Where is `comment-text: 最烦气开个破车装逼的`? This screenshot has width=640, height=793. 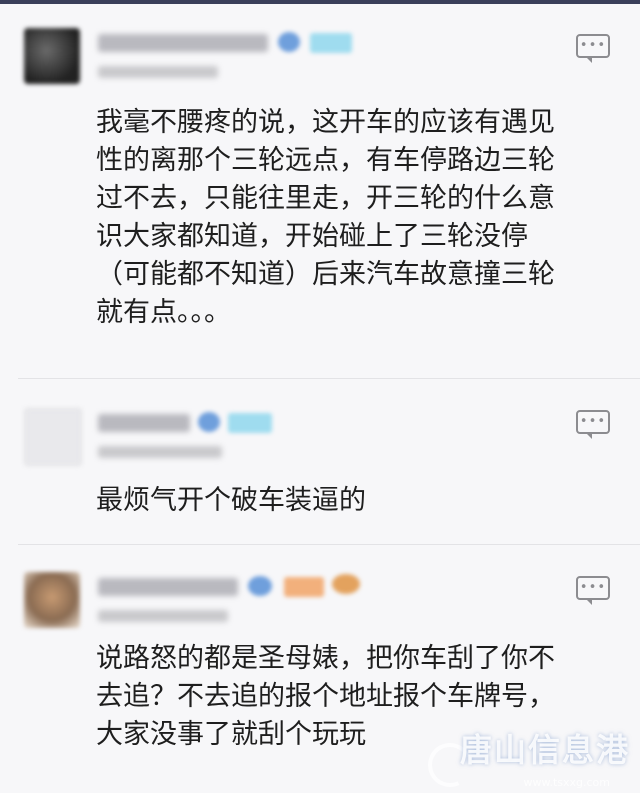
comment-text: 最烦气开个破车装逼的 is located at coordinates (231, 500).